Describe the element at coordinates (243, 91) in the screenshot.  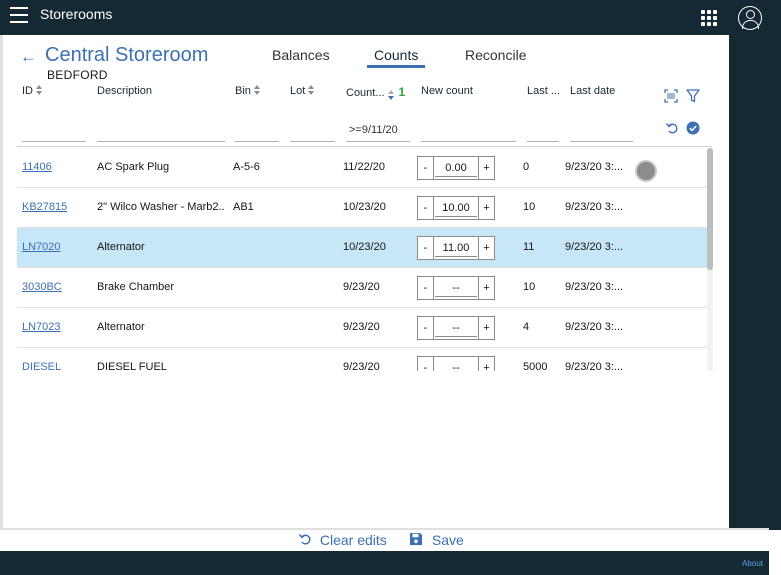
I see `column-header-bin-label: Bin` at that location.